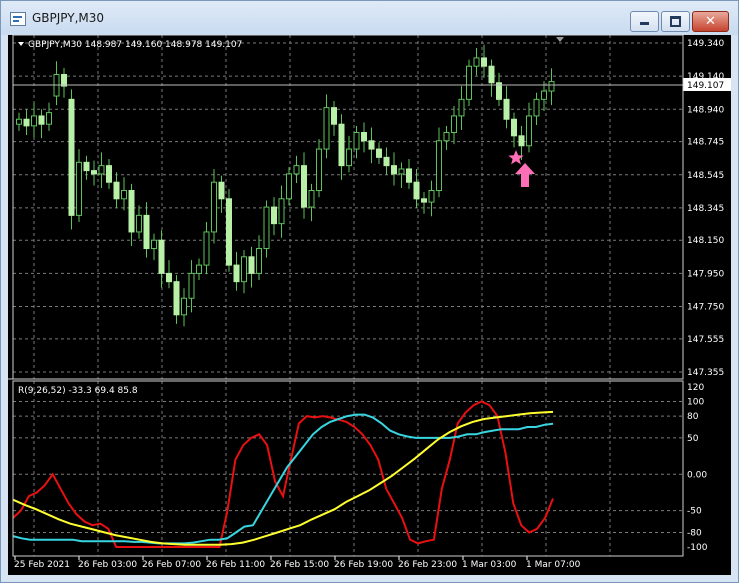  Describe the element at coordinates (560, 39) in the screenshot. I see `scroll-marker-icon` at that location.